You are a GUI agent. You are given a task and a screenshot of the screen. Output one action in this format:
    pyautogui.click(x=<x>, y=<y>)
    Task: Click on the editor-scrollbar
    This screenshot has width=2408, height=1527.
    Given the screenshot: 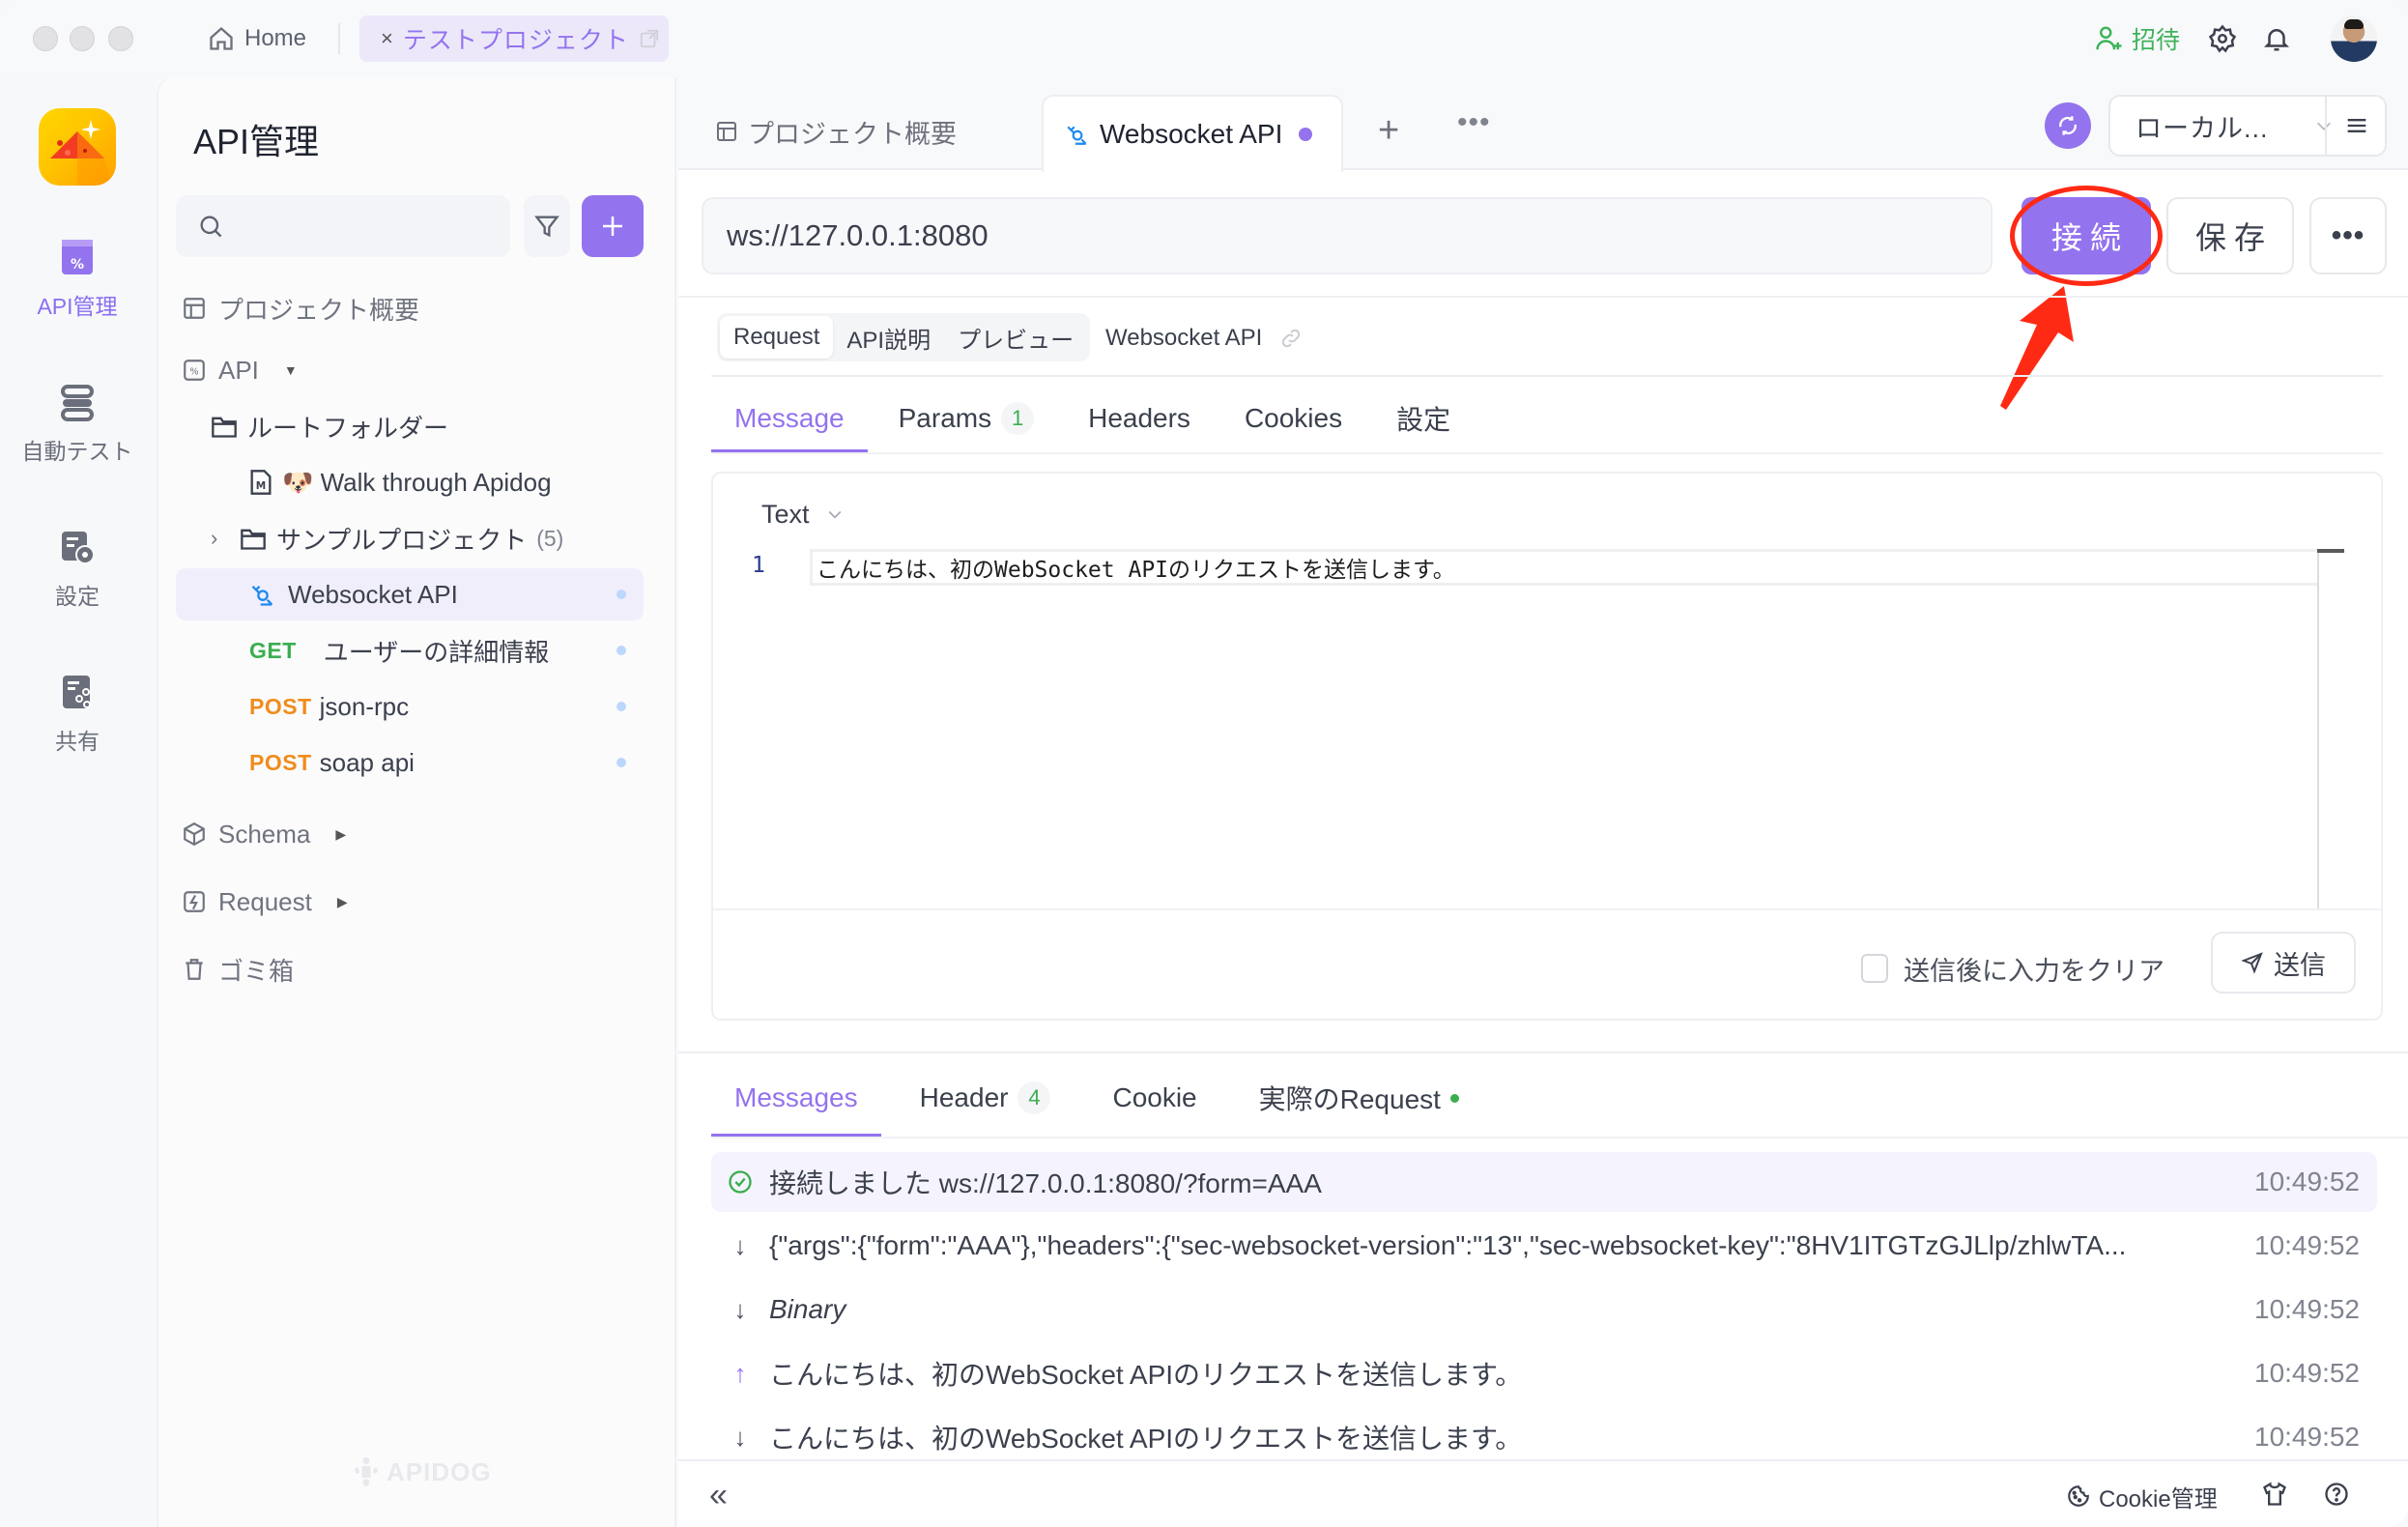 What is the action you would take?
    pyautogui.click(x=2318, y=729)
    